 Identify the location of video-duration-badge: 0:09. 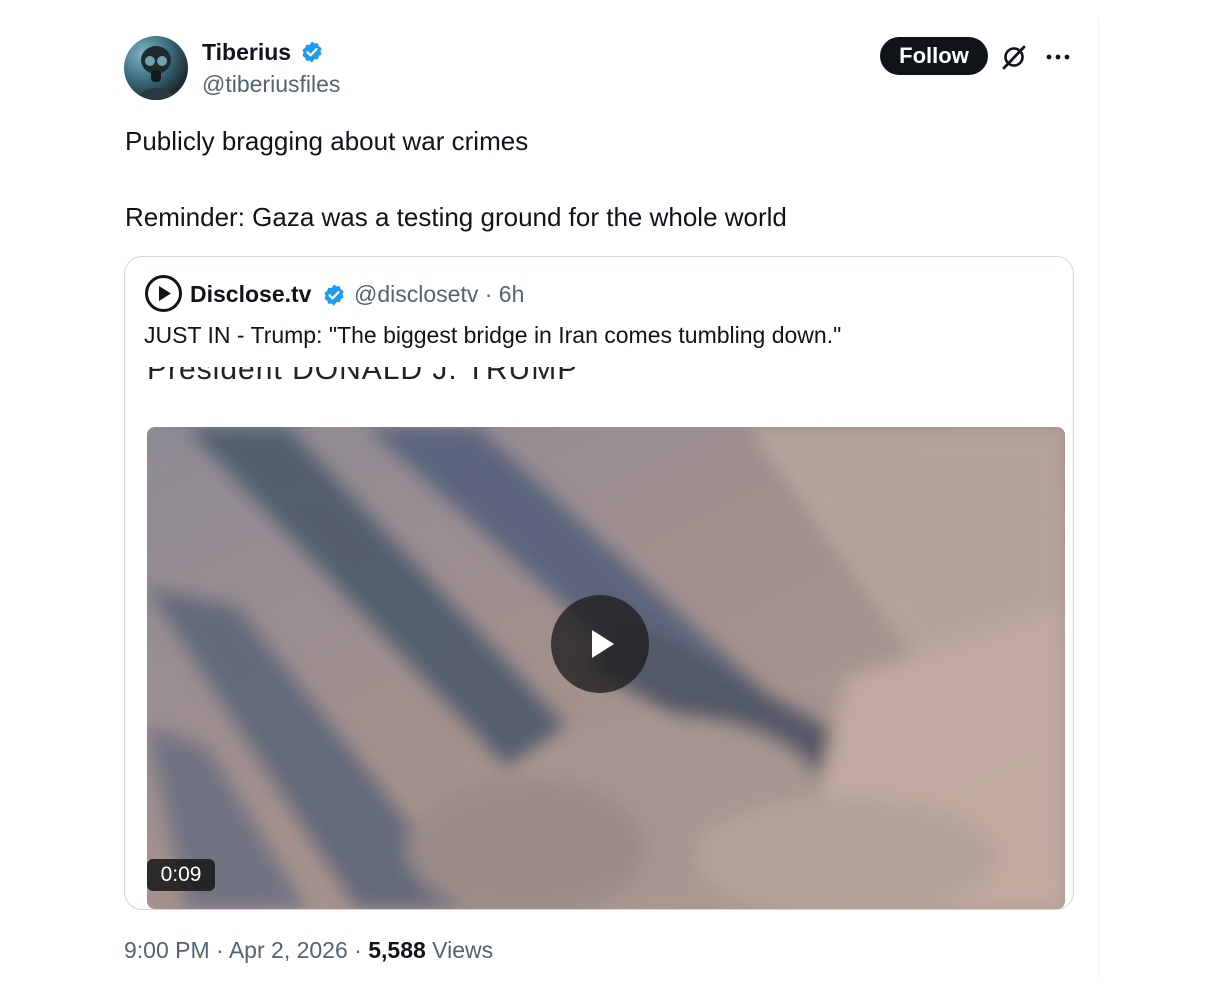
(181, 875).